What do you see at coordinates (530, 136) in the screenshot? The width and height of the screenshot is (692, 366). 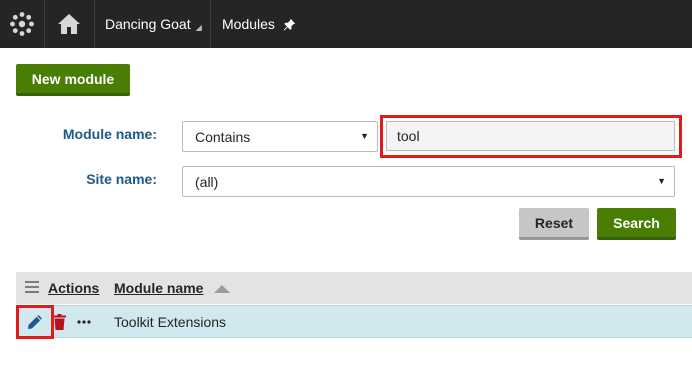 I see `module-name-input: tool` at bounding box center [530, 136].